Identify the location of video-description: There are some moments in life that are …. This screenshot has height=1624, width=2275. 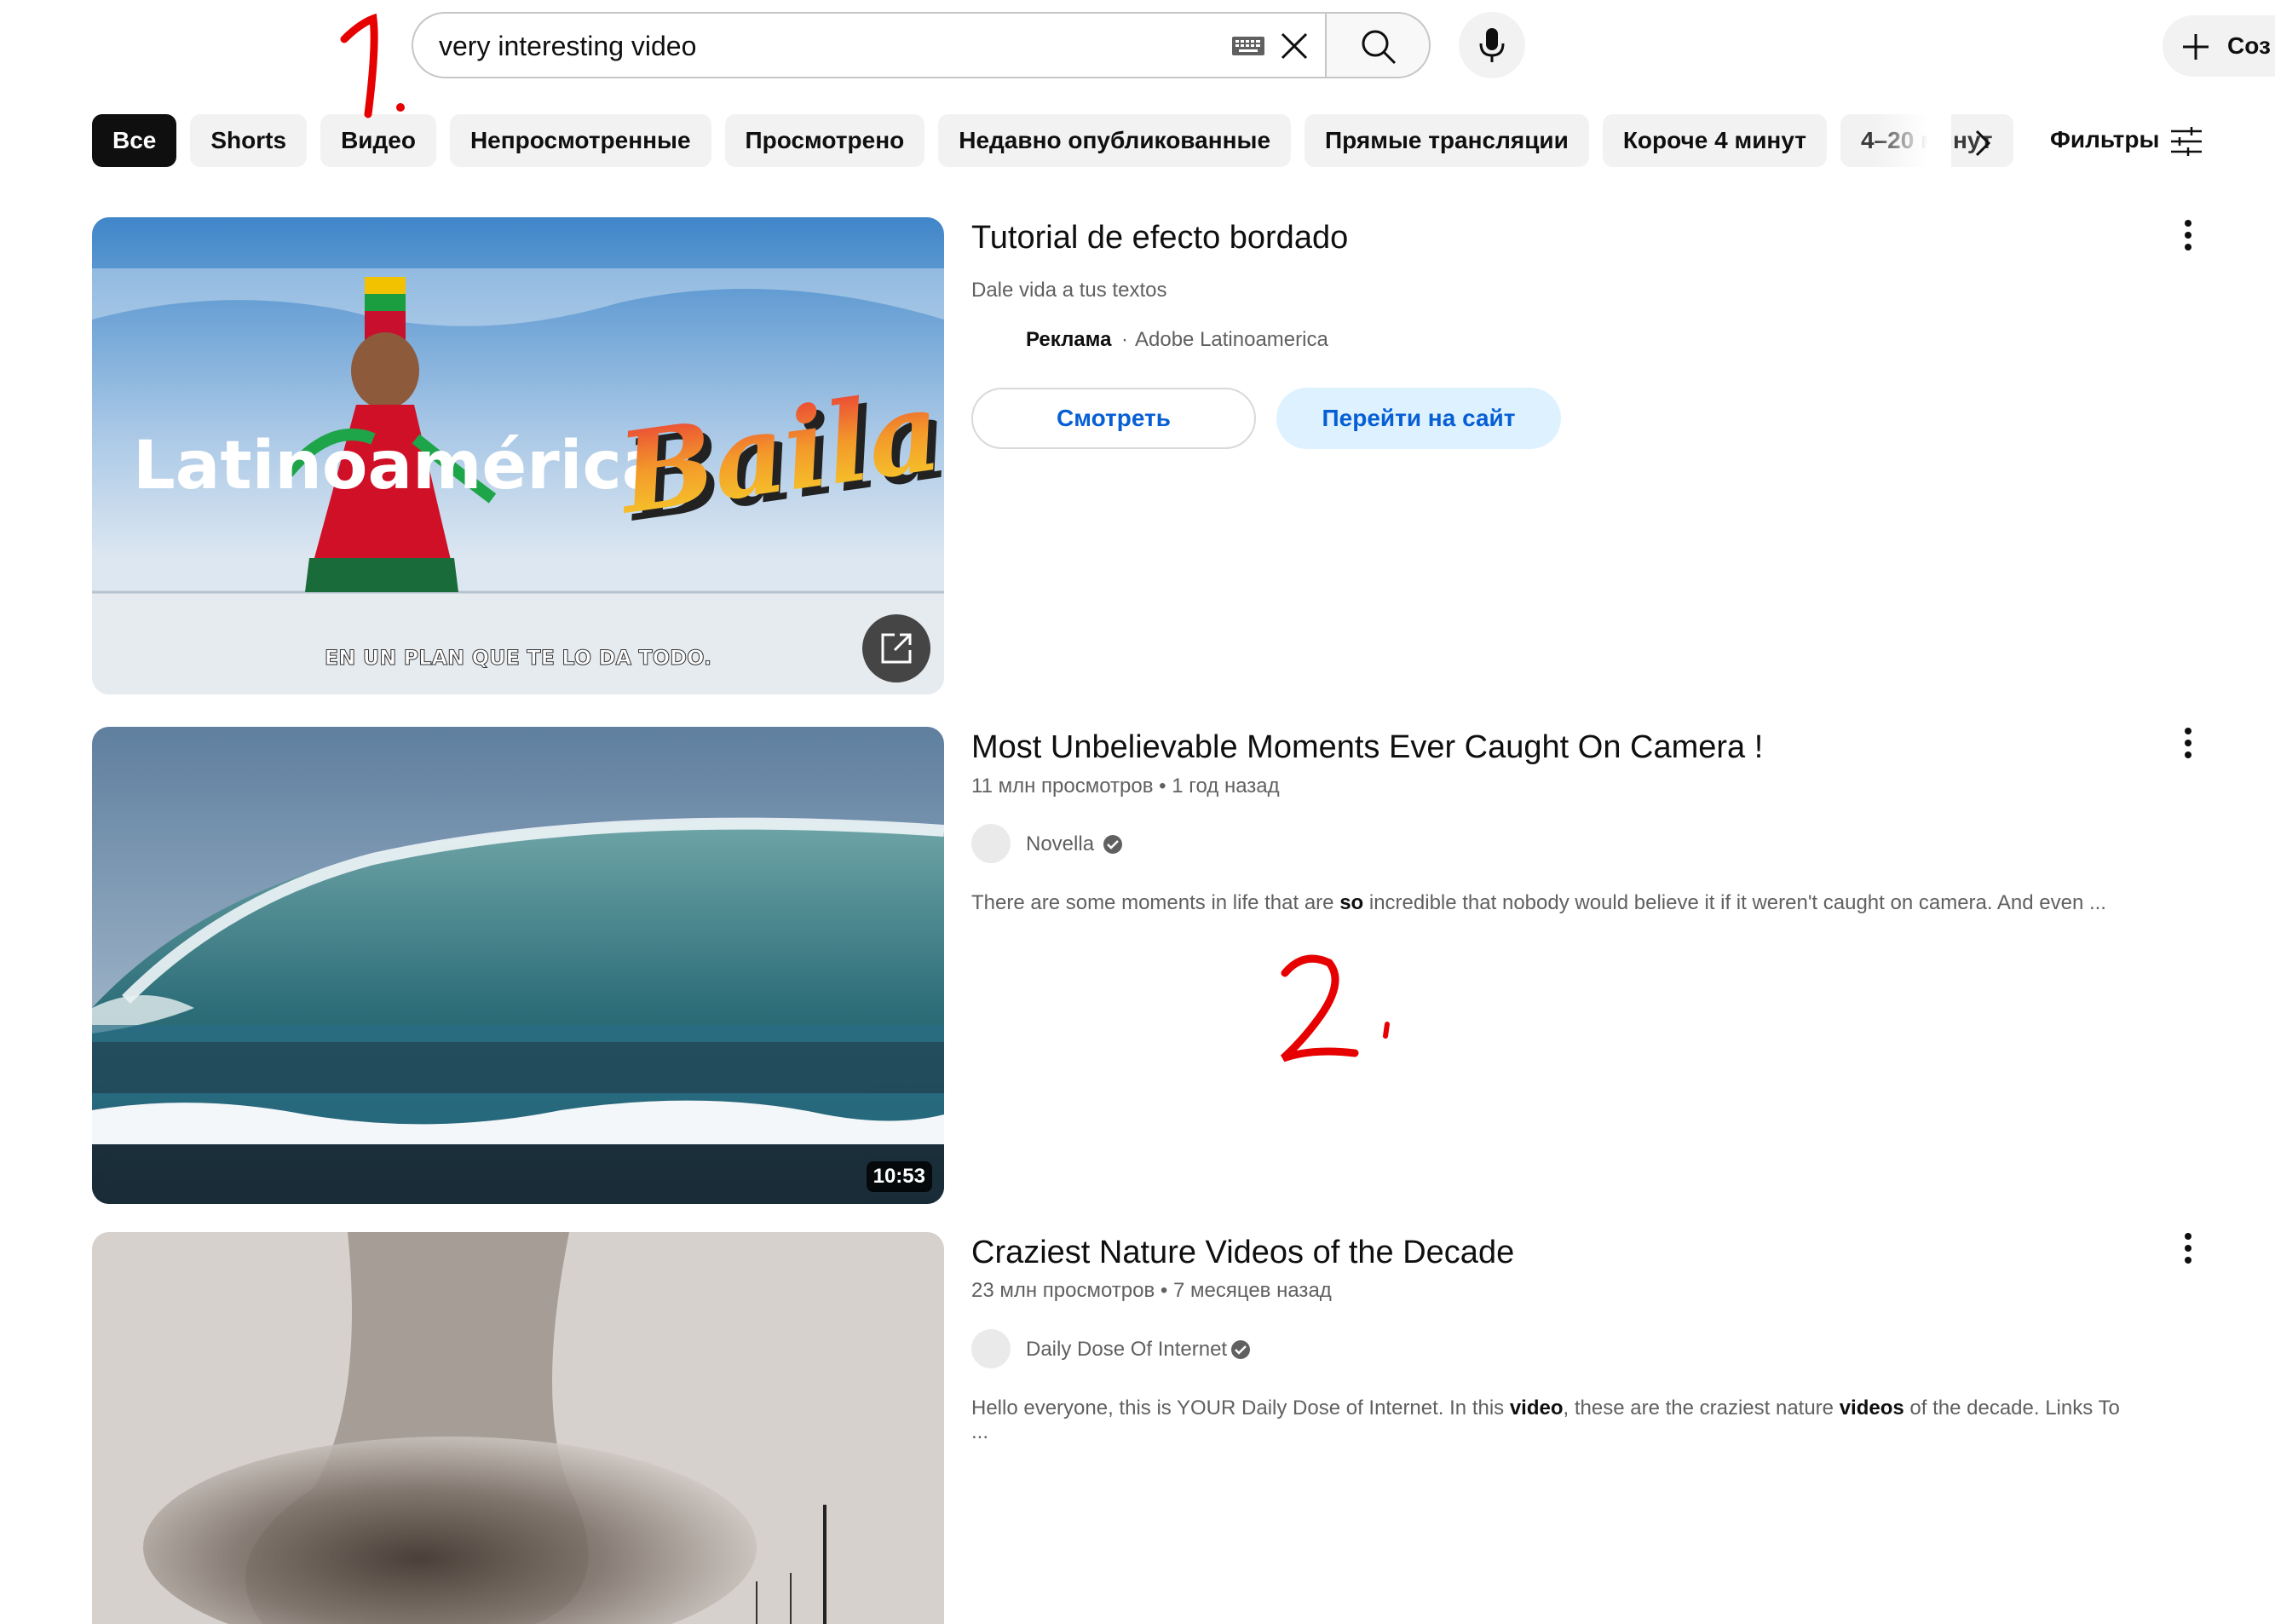
(1555, 903).